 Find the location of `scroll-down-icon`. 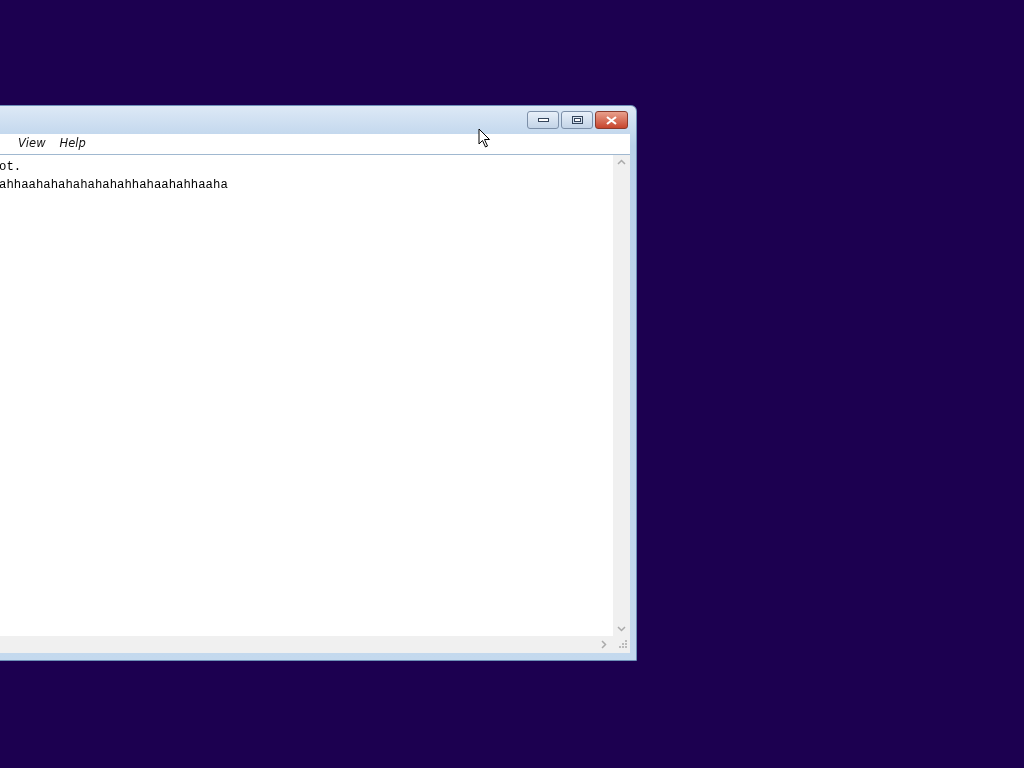

scroll-down-icon is located at coordinates (621, 629).